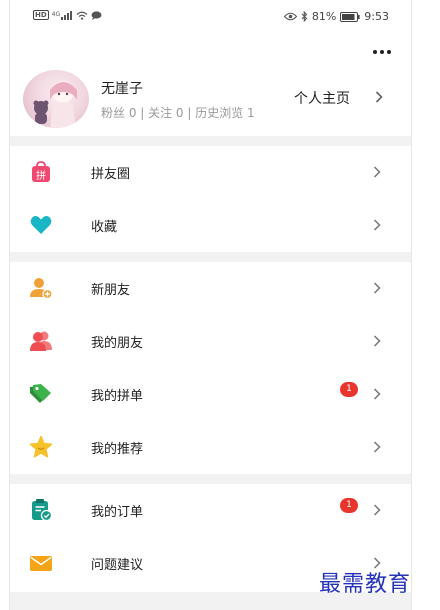  I want to click on avatar, so click(56, 99).